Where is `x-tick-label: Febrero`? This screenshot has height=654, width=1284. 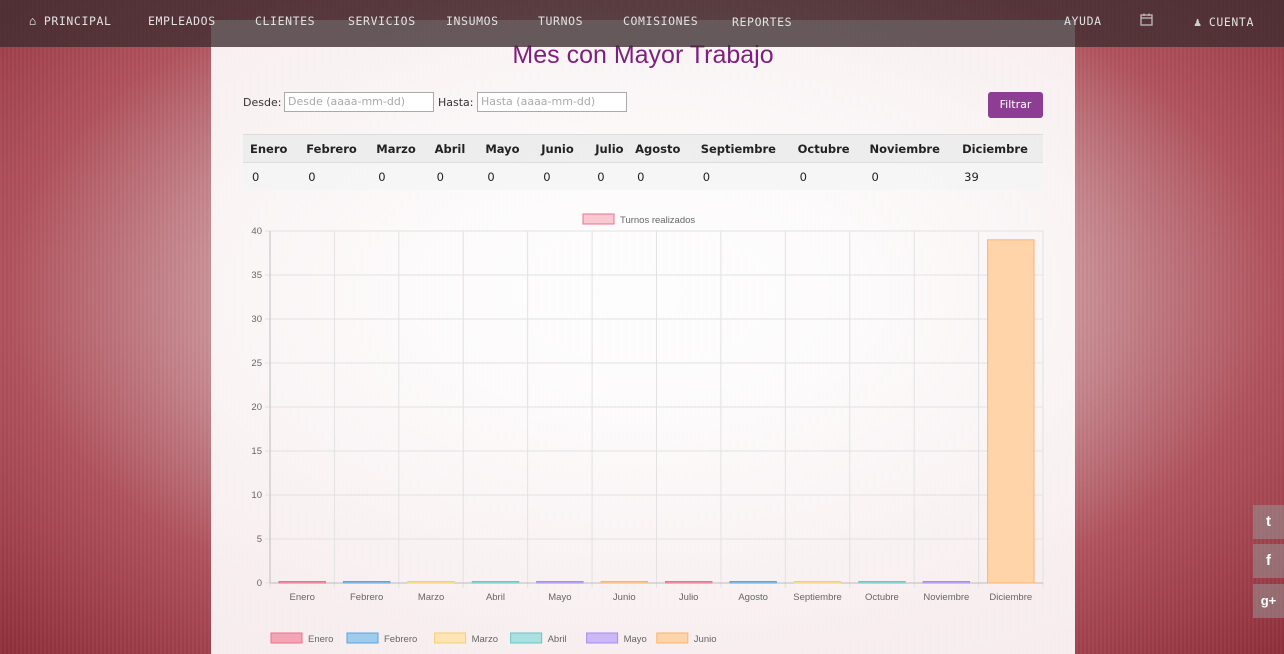 x-tick-label: Febrero is located at coordinates (366, 597).